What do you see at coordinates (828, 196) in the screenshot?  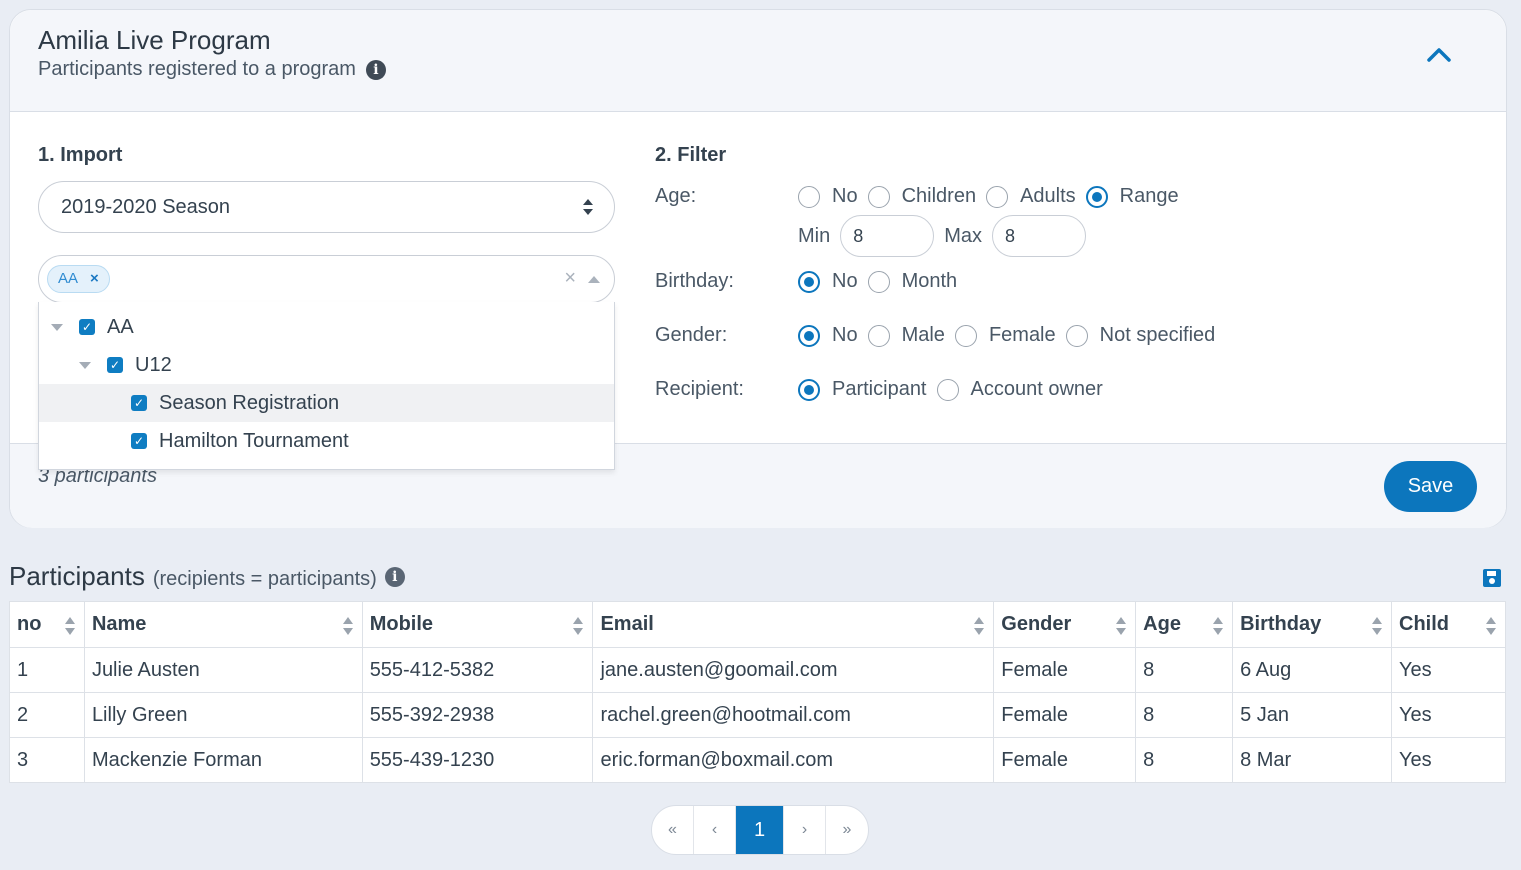 I see `age-option-no: No` at bounding box center [828, 196].